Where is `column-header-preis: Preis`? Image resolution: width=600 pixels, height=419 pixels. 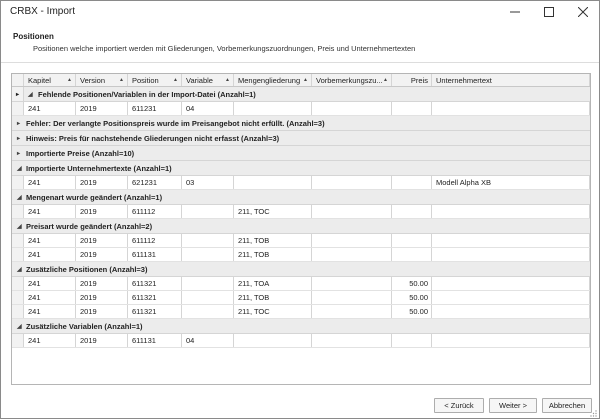
column-header-preis: Preis is located at coordinates (412, 80).